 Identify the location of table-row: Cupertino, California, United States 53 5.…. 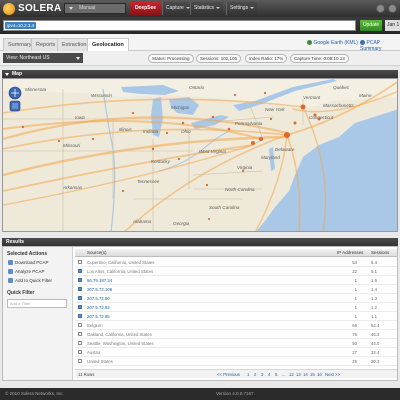
(236, 262).